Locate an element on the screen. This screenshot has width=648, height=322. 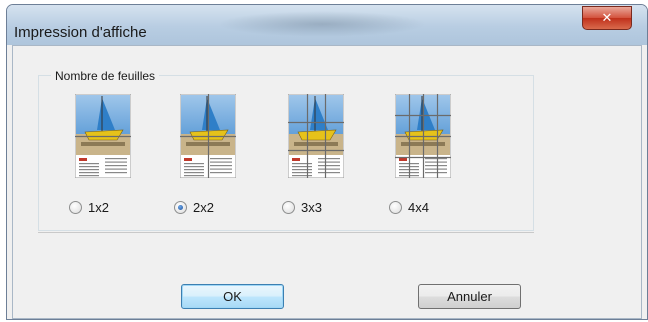
radio-1x2 is located at coordinates (75, 207).